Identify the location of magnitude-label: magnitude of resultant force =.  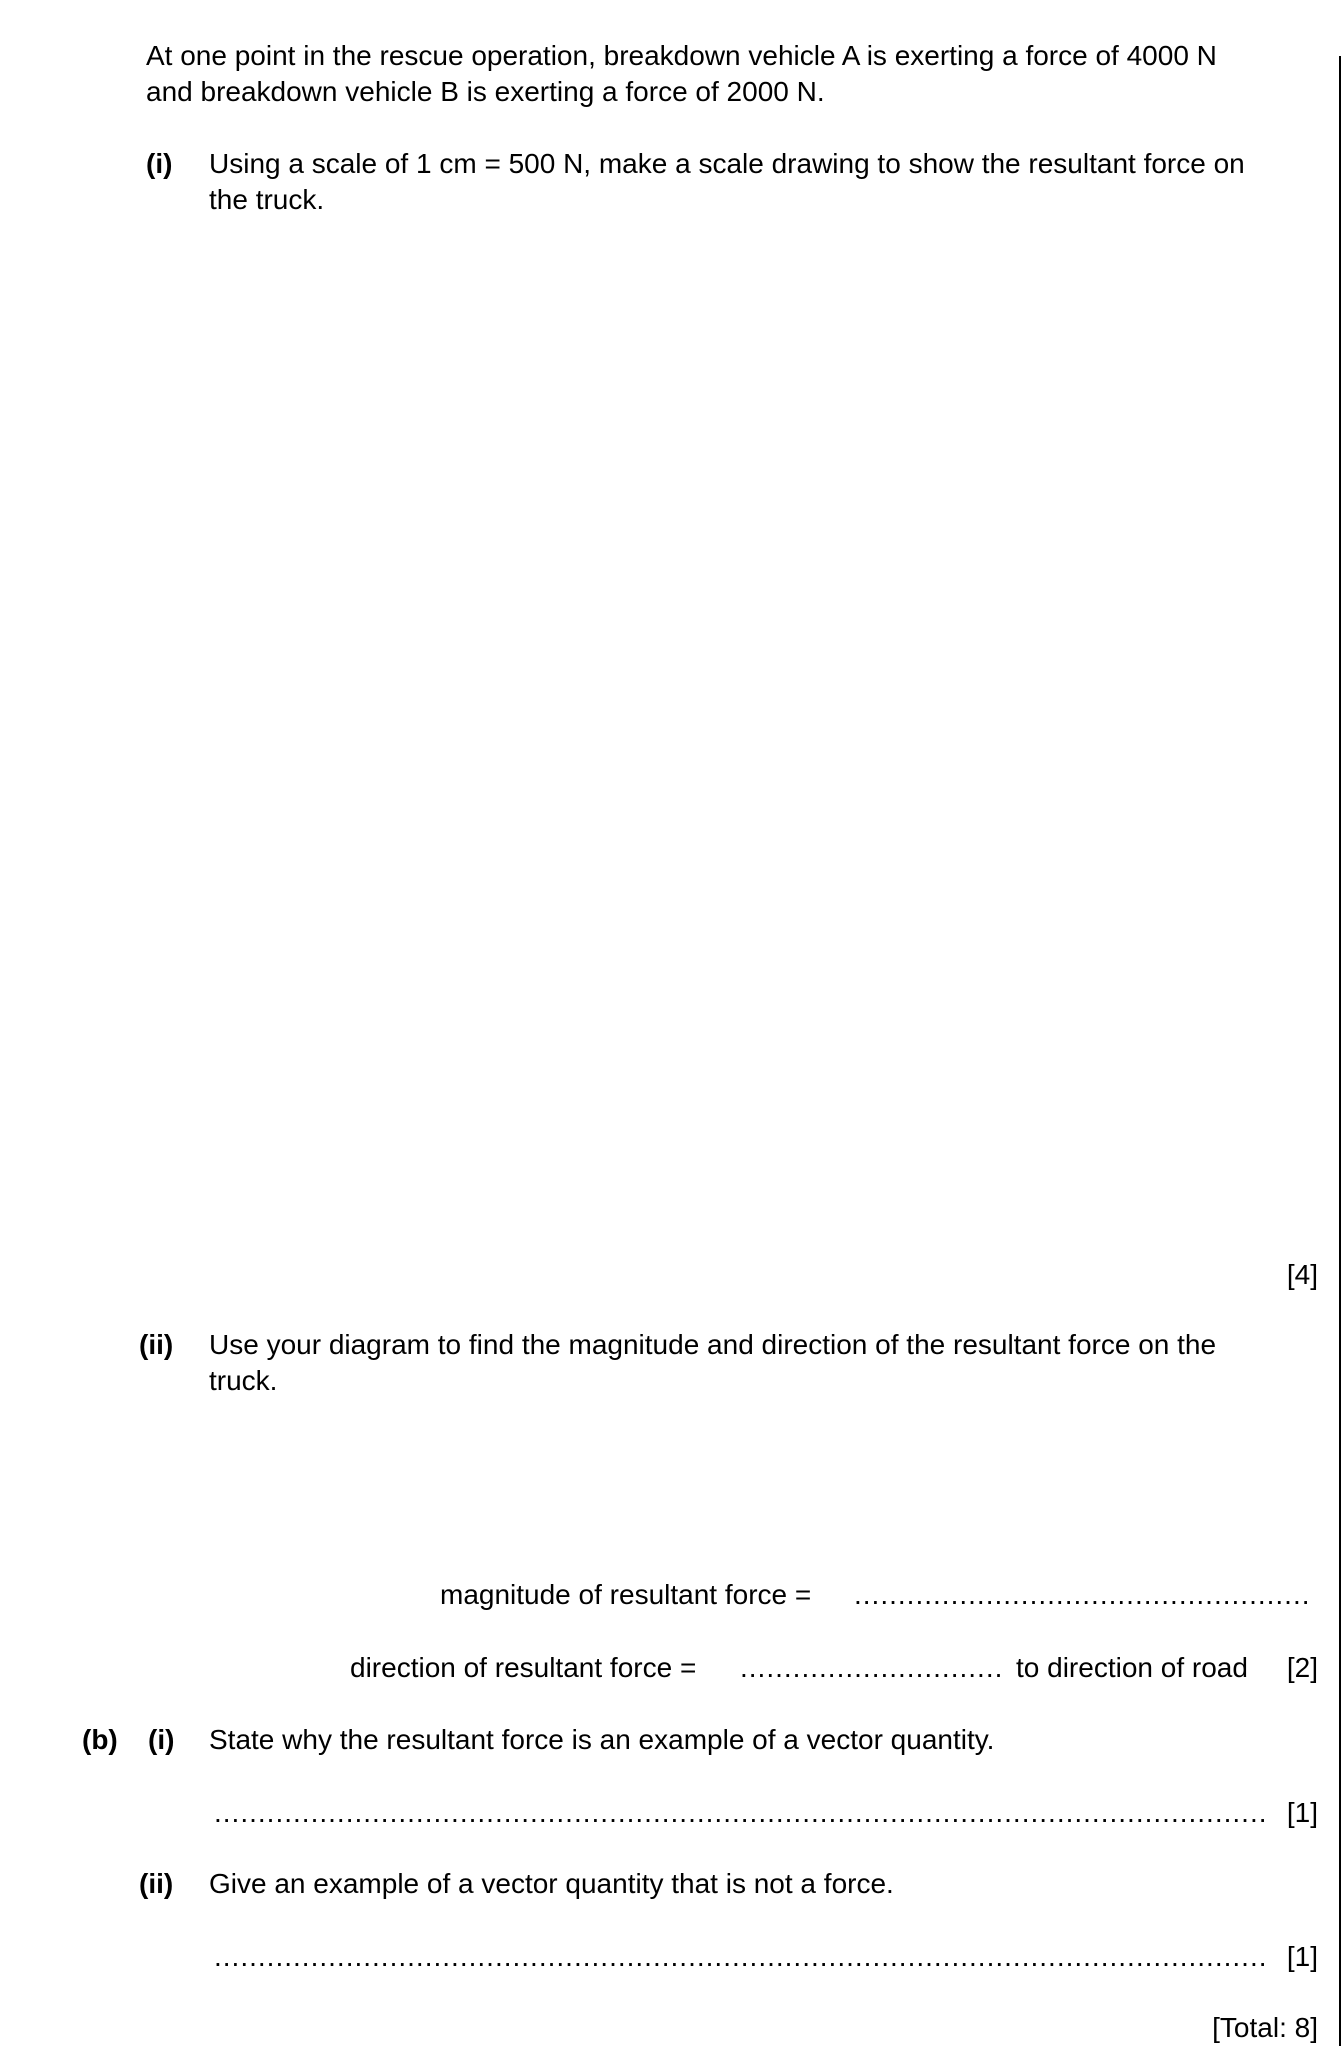
(626, 1594).